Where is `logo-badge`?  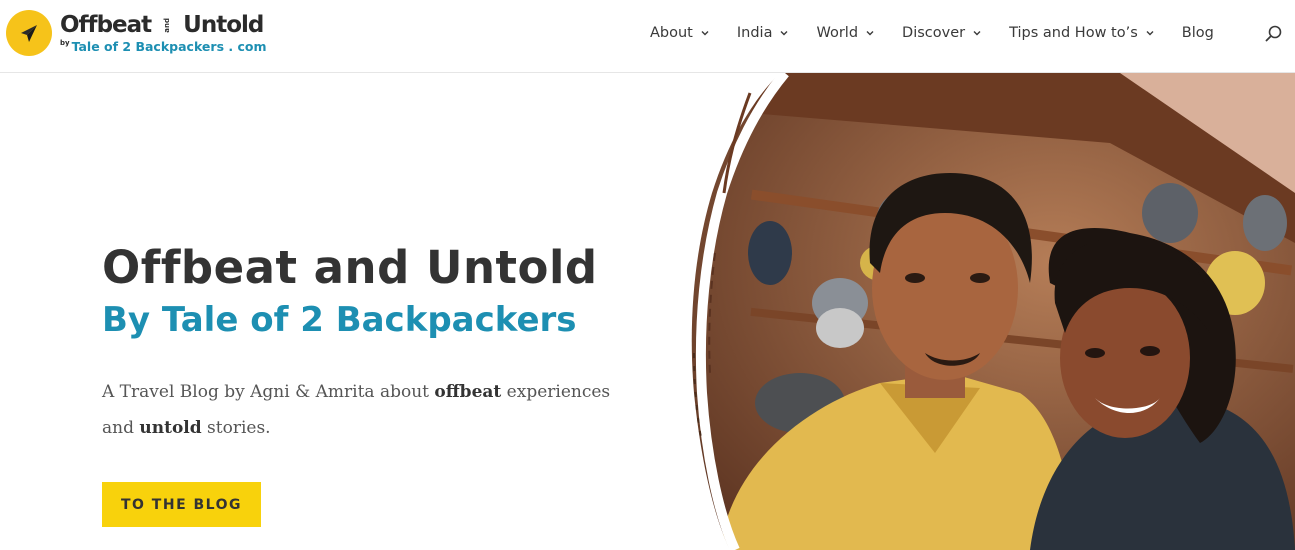 logo-badge is located at coordinates (29, 33).